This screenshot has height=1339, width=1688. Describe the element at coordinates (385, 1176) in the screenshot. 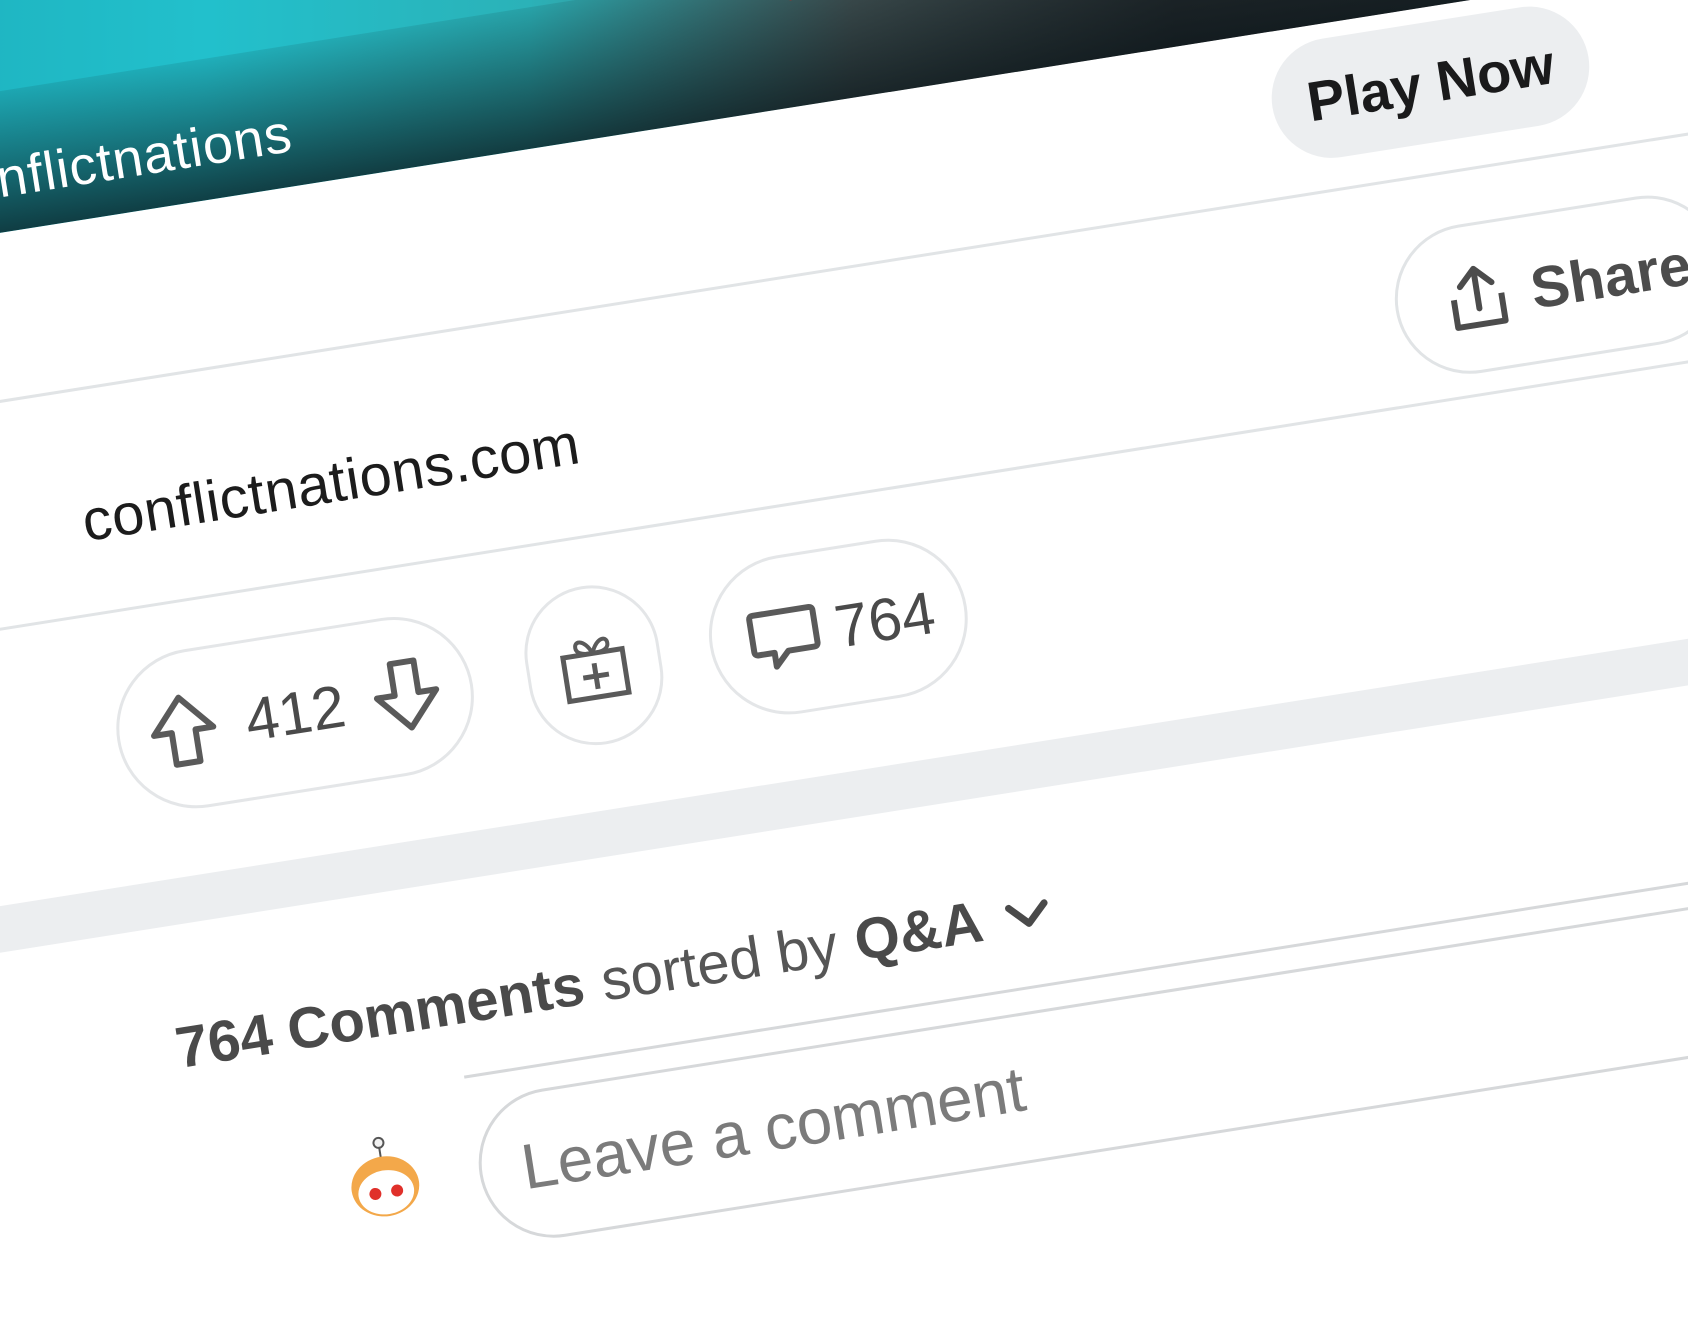

I see `user-avatar` at that location.